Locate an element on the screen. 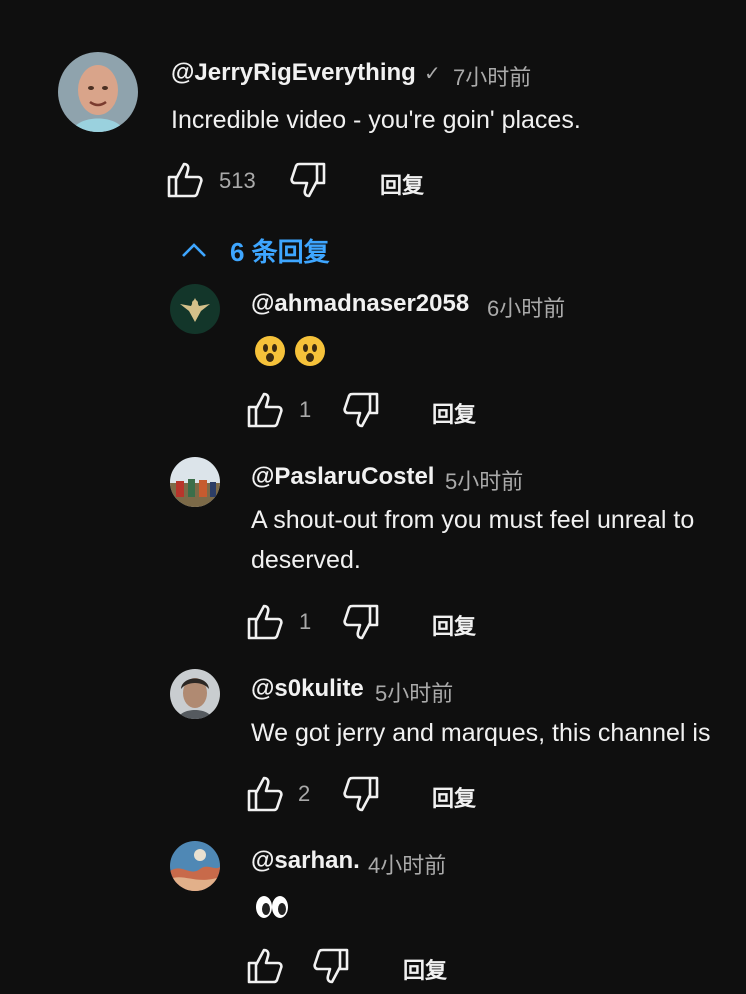 The height and width of the screenshot is (994, 746). comment-author: @ahmadnaser2058 is located at coordinates (360, 304).